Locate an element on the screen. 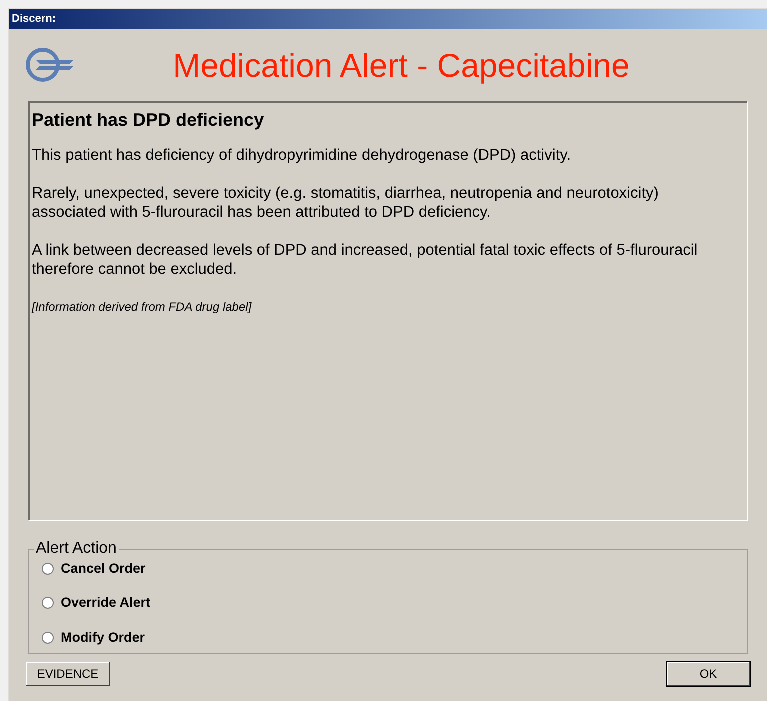 Image resolution: width=767 pixels, height=701 pixels. message-heading: Patient has DPD deficiency is located at coordinates (149, 120).